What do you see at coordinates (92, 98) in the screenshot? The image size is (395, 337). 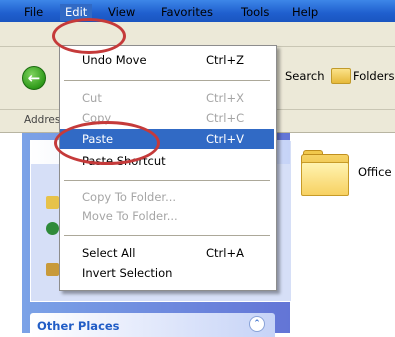 I see `menu-item-label: Cut` at bounding box center [92, 98].